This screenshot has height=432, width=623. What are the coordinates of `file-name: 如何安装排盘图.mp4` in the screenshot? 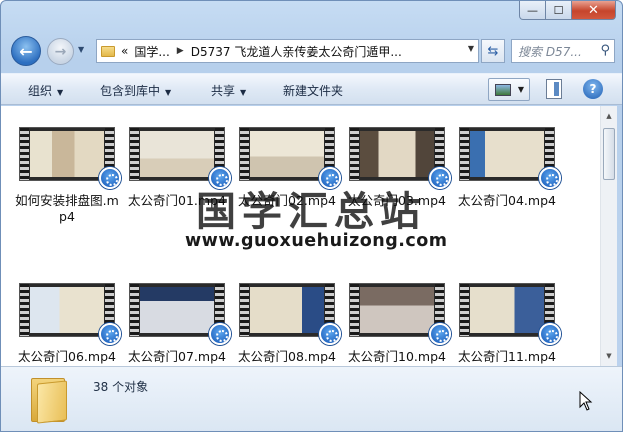 It's located at (67, 208).